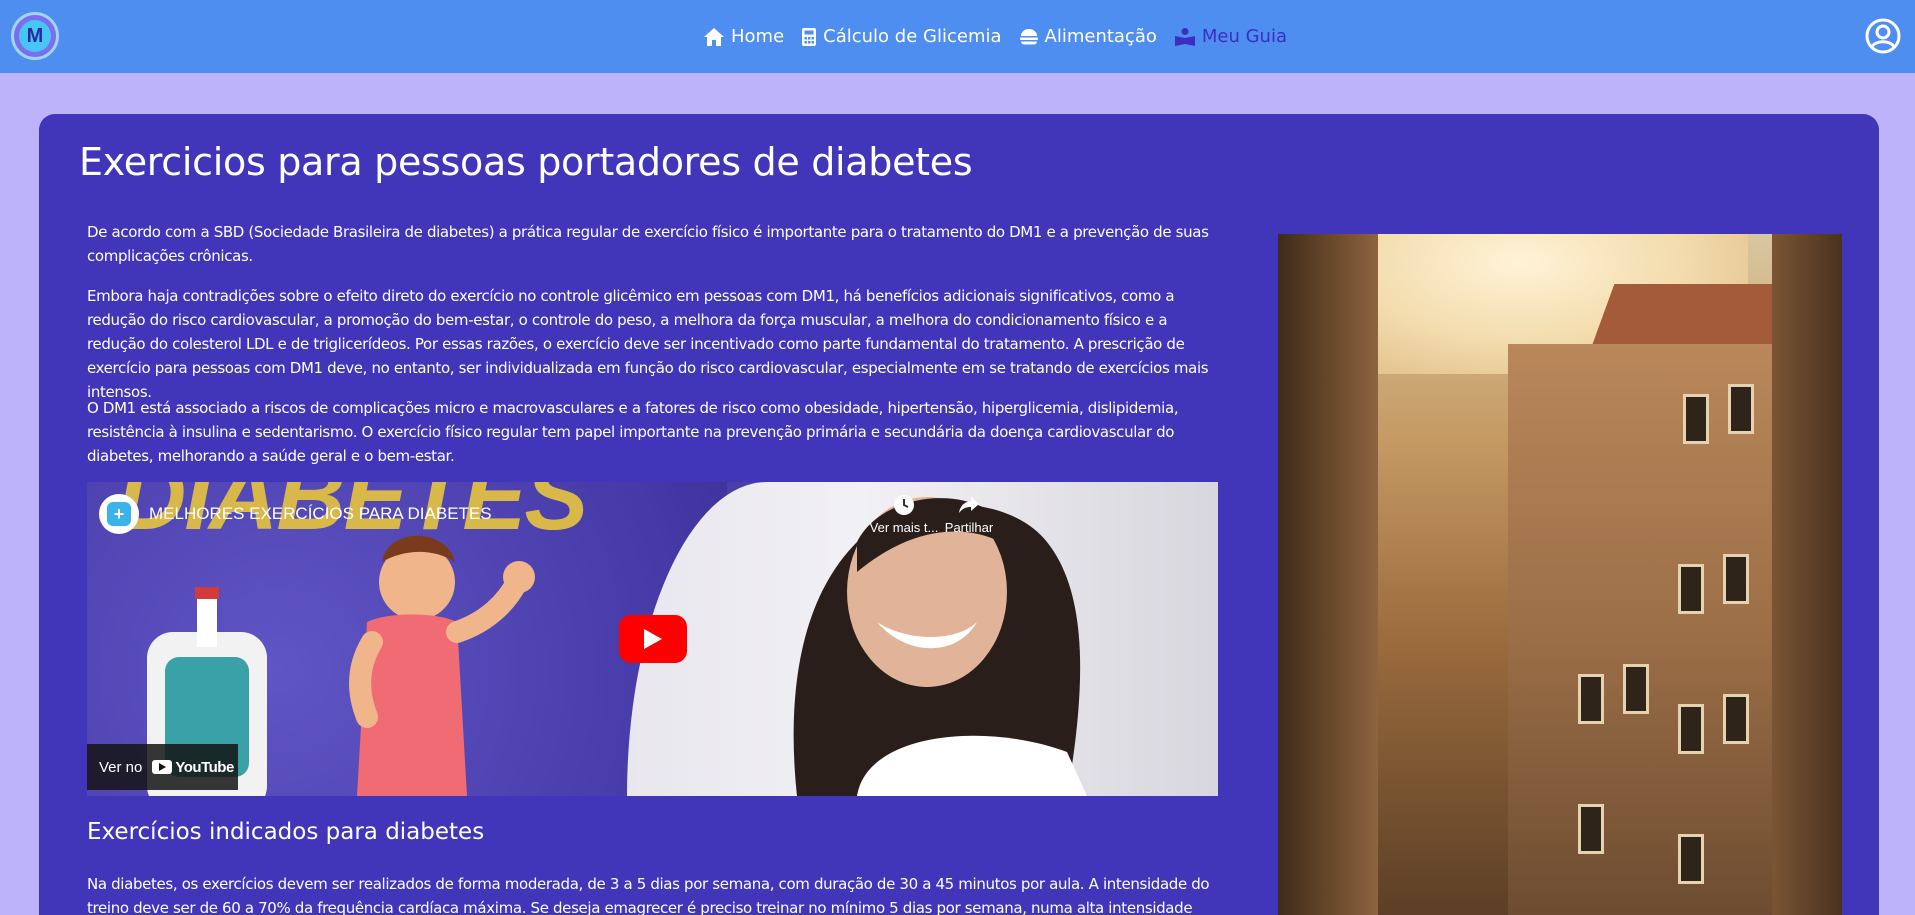  What do you see at coordinates (969, 505) in the screenshot?
I see `share-icon` at bounding box center [969, 505].